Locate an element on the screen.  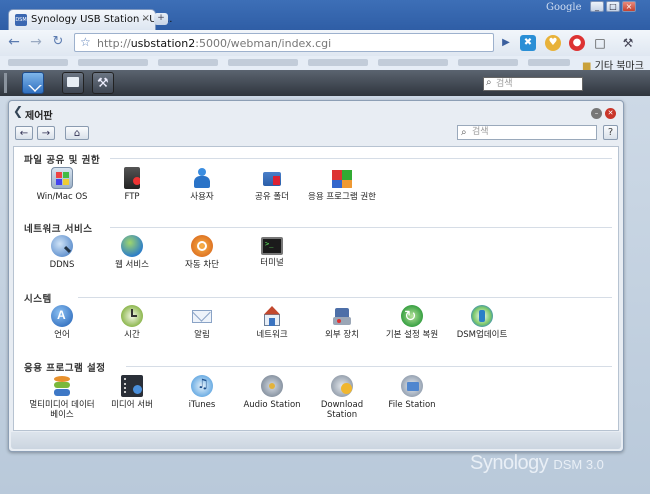
window-logo-icon: ❮ is located at coordinates (18, 111).